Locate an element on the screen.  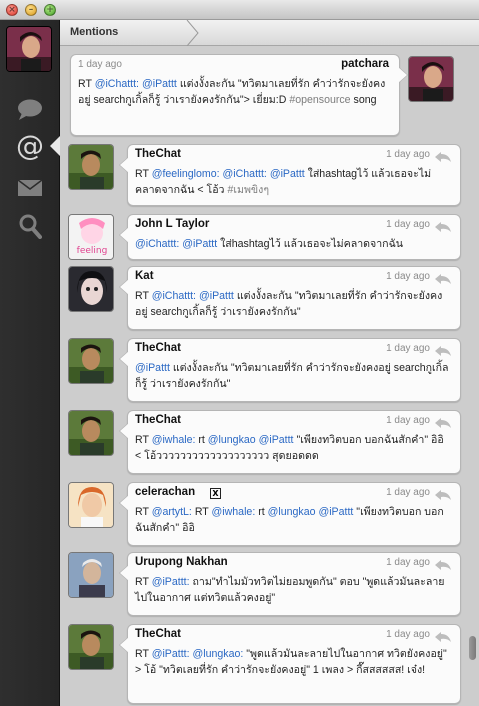
envelope-icon is located at coordinates (30, 187).